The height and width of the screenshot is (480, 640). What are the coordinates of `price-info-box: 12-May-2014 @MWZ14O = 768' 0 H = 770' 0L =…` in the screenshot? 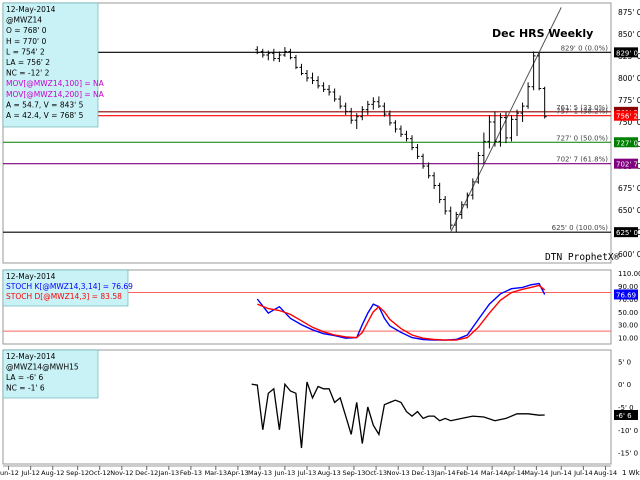 It's located at (53, 65).